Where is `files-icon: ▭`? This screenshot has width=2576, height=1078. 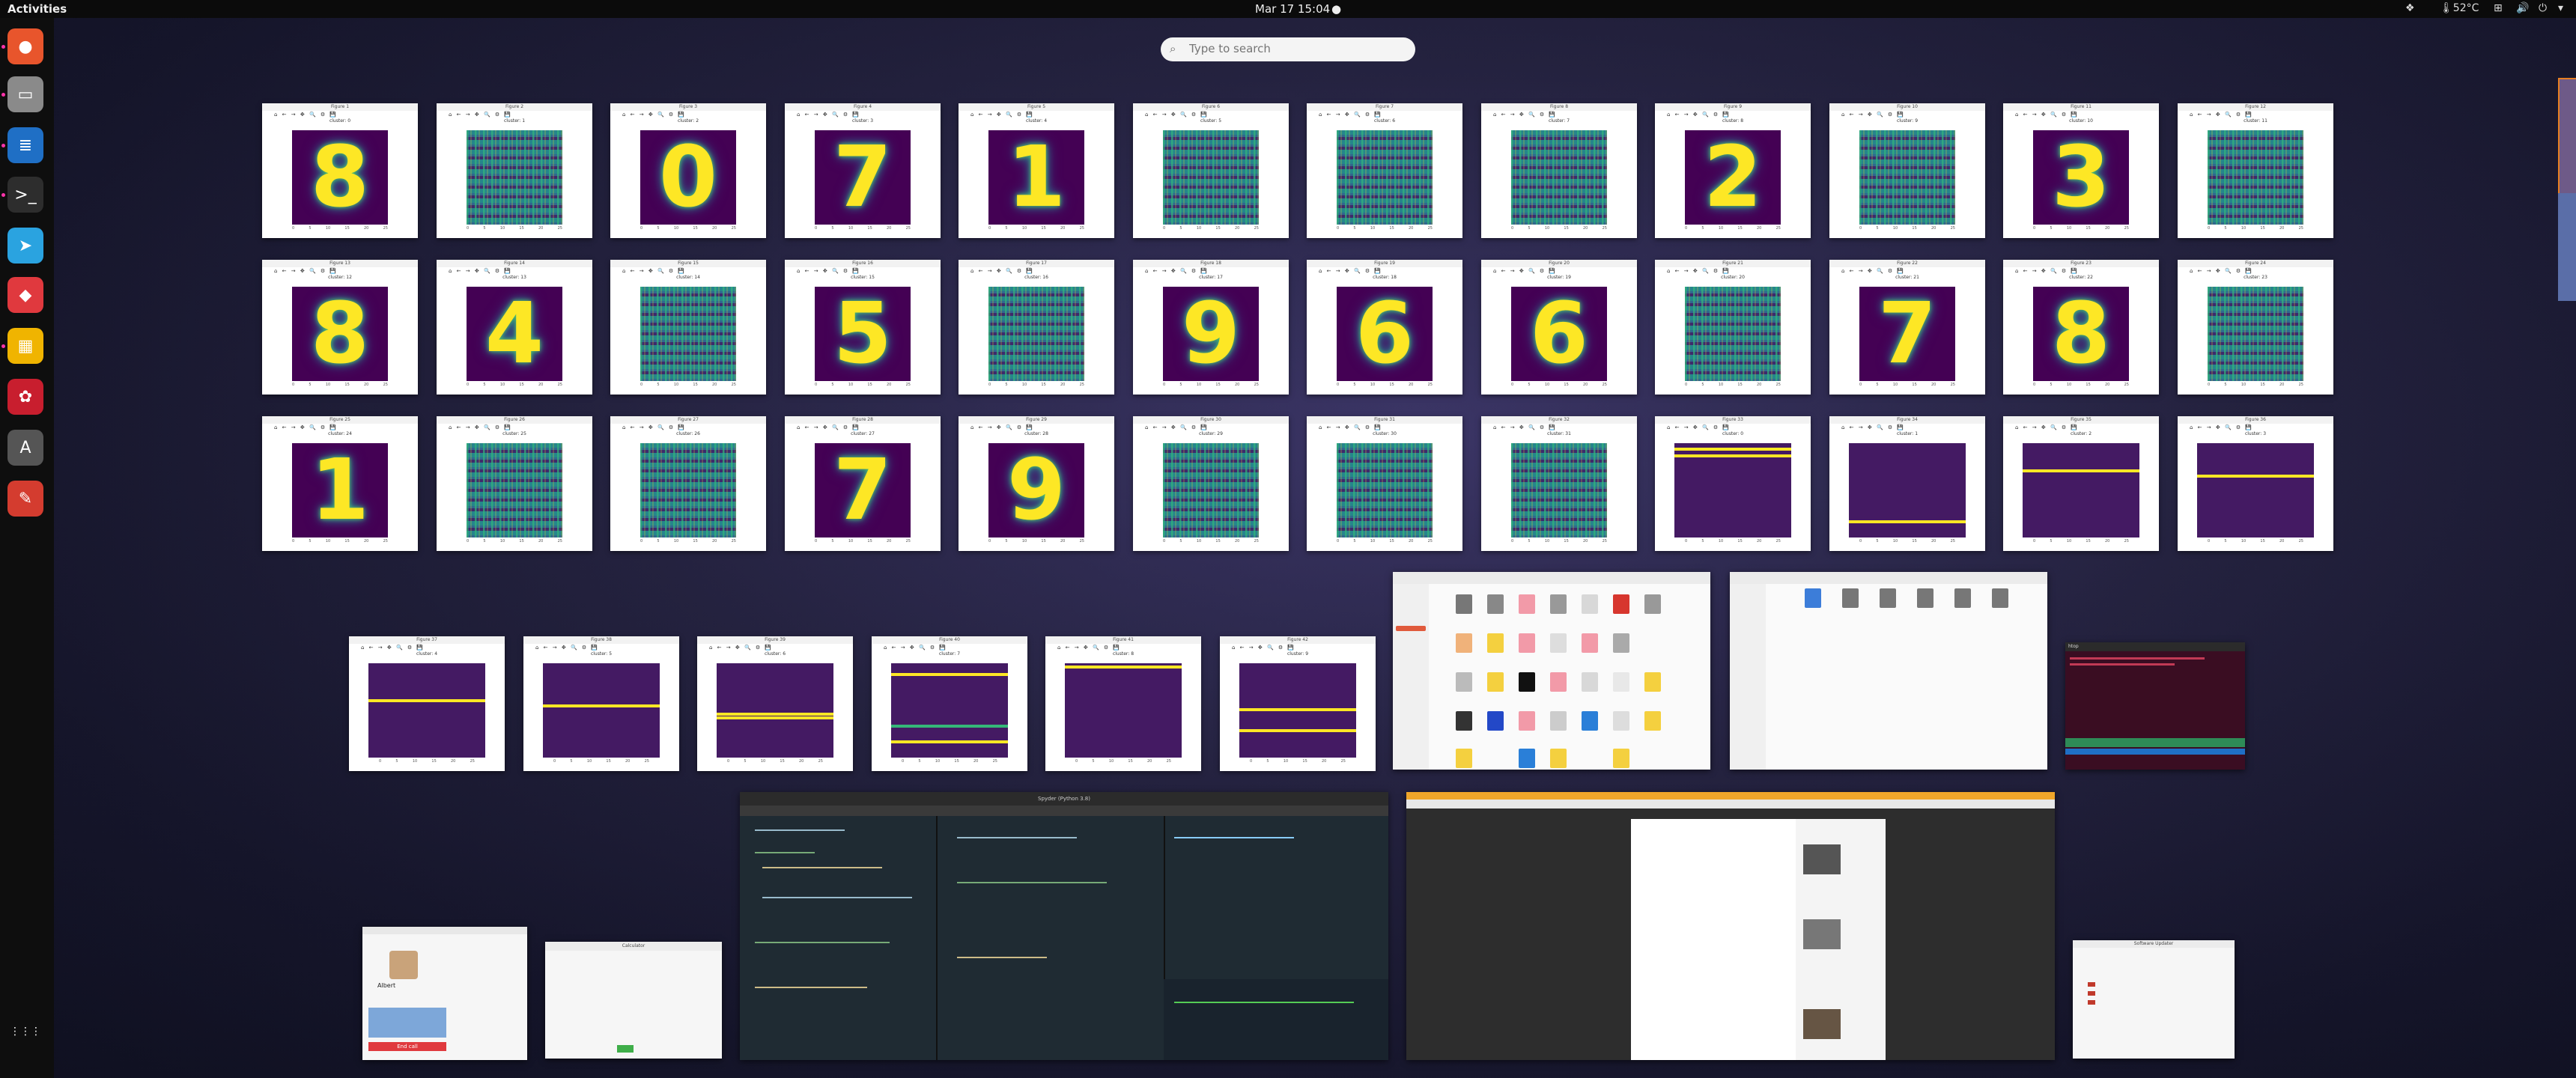 files-icon: ▭ is located at coordinates (25, 94).